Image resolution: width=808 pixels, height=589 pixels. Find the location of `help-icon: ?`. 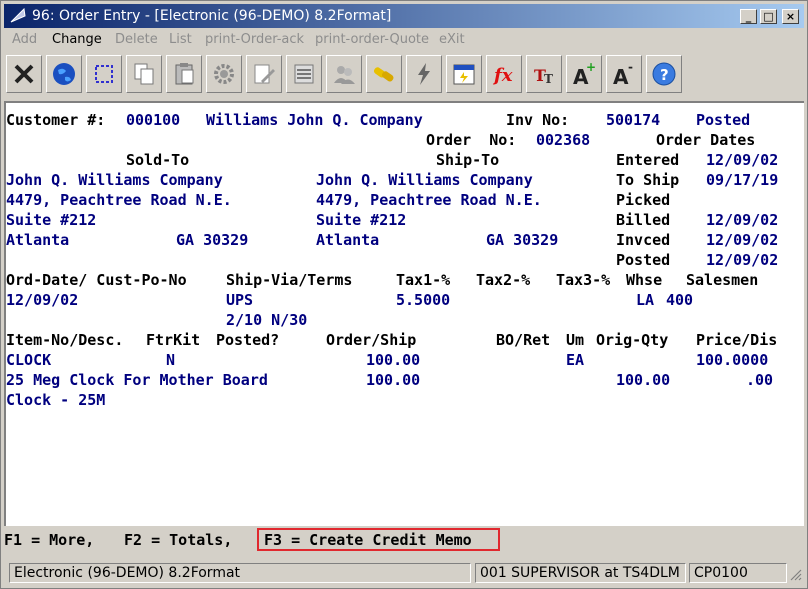

help-icon: ? is located at coordinates (664, 74).